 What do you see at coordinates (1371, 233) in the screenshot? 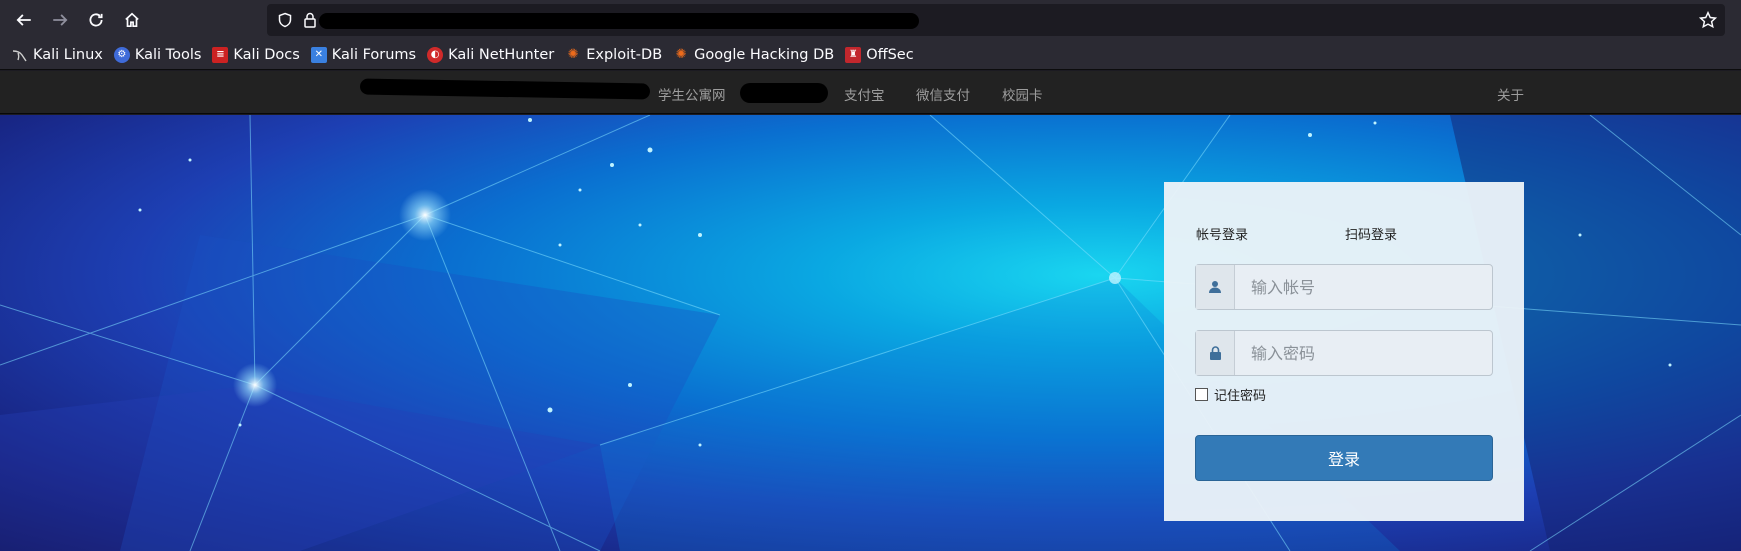
I see `tab-qr-login: 扫码登录` at bounding box center [1371, 233].